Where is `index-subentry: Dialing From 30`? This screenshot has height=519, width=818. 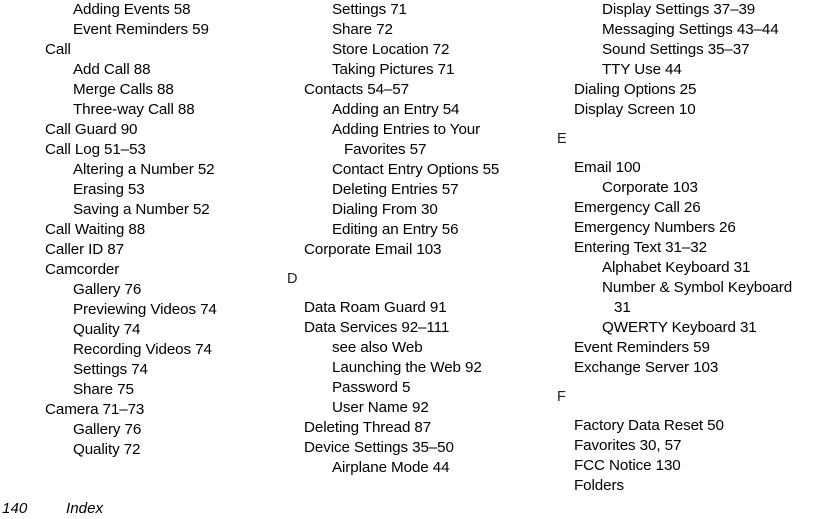
index-subentry: Dialing From 30 is located at coordinates (385, 209).